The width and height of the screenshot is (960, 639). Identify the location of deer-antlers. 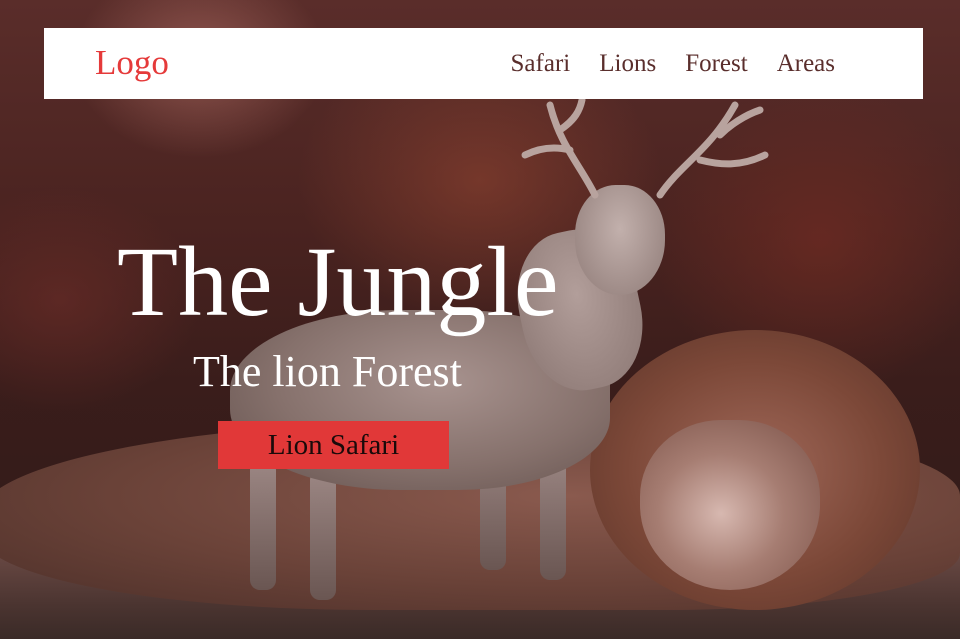
(645, 147).